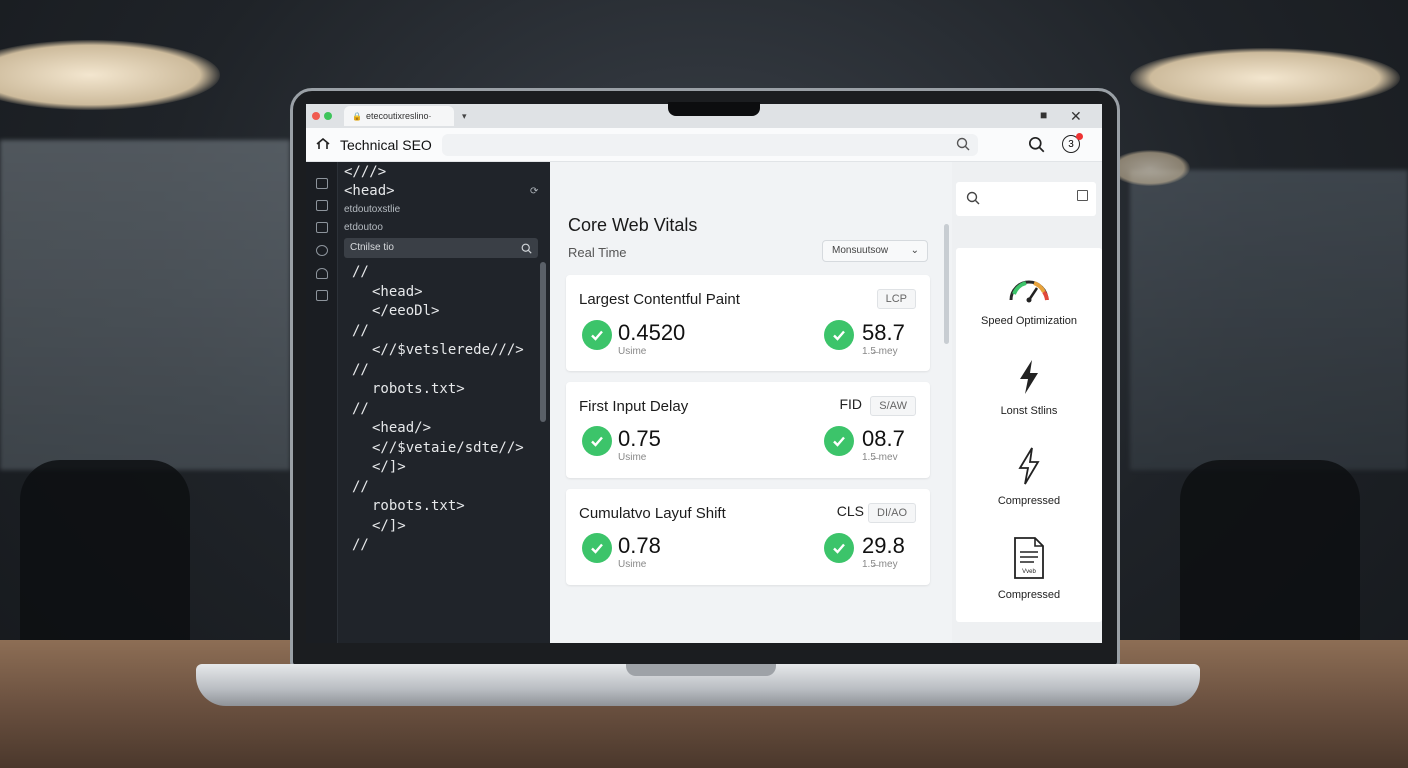 This screenshot has height=768, width=1408. What do you see at coordinates (322, 273) in the screenshot?
I see `chat-icon` at bounding box center [322, 273].